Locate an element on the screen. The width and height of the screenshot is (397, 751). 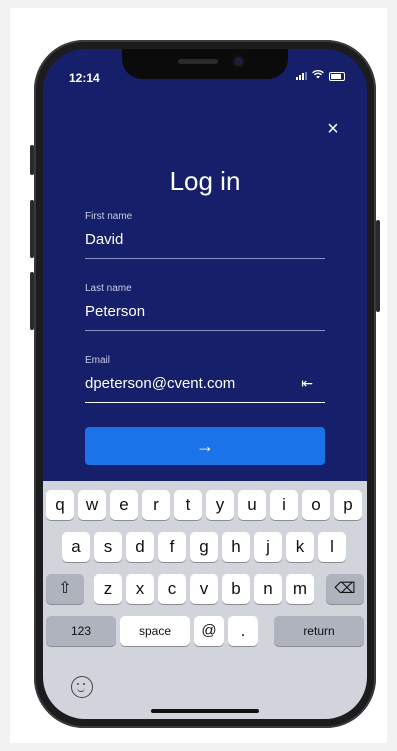
notch is located at coordinates (205, 64).